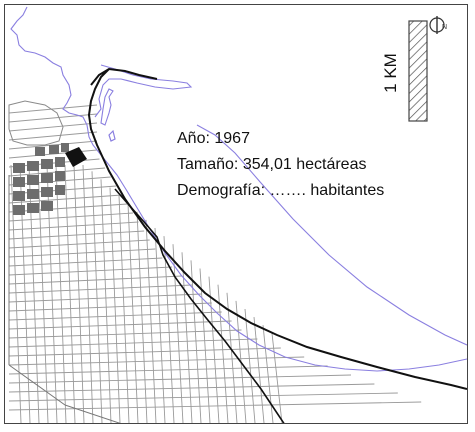  I want to click on info-demography: Demografía: ……. habitantes, so click(280, 191).